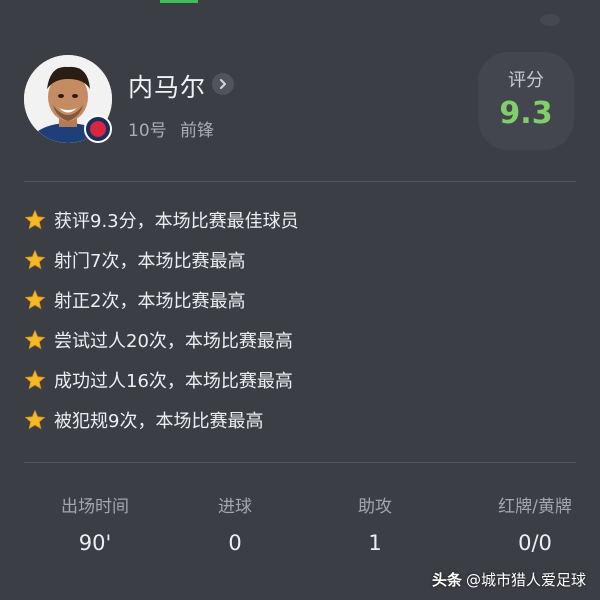  Describe the element at coordinates (300, 260) in the screenshot. I see `highlight-item: 射门7次，本场比赛最高` at that location.